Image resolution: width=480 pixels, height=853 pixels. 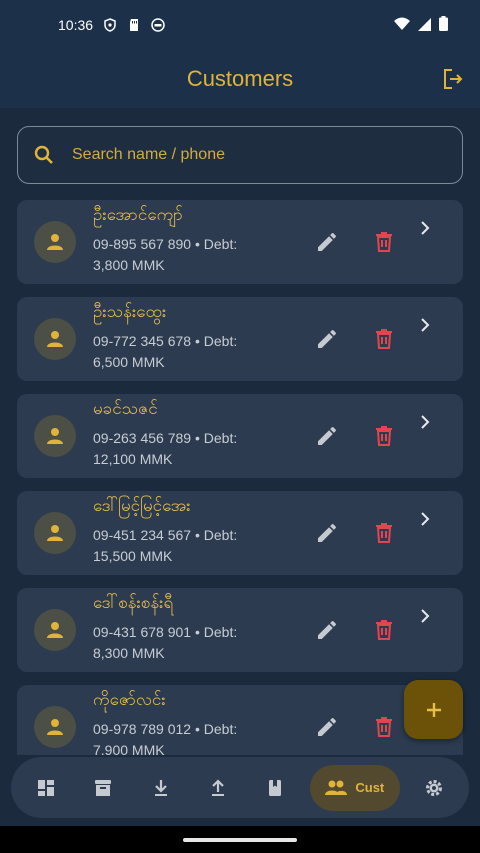 I want to click on nav-upload, so click(x=218, y=788).